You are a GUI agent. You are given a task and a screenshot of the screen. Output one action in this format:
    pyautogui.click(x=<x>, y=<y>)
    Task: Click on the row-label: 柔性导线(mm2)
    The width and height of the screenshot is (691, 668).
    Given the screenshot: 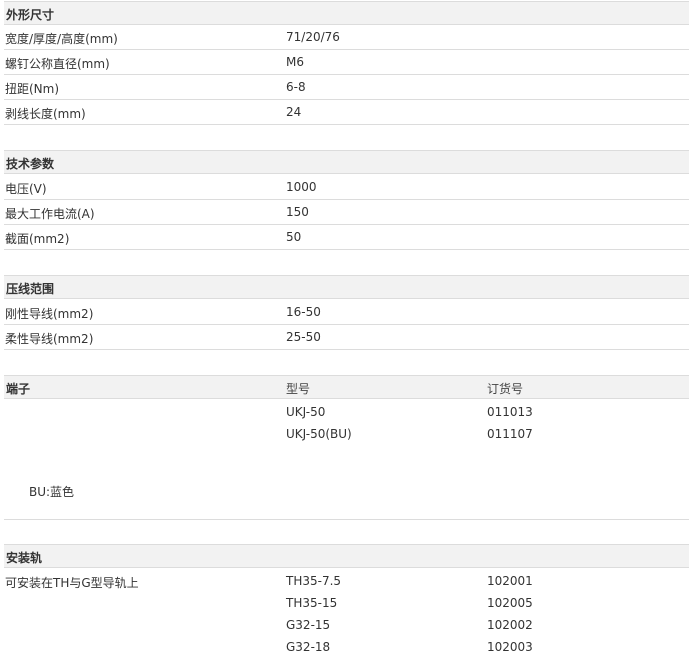 What is the action you would take?
    pyautogui.click(x=49, y=339)
    